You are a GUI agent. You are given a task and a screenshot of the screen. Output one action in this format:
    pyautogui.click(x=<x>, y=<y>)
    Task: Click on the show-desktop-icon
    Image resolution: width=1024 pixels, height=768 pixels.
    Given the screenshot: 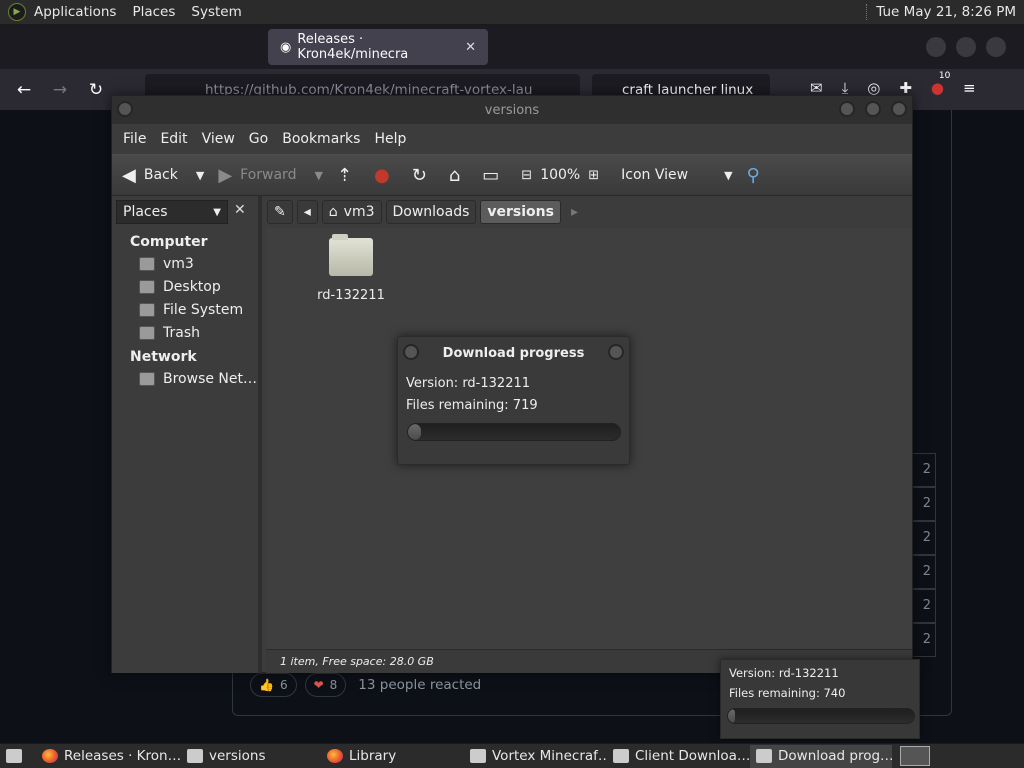 What is the action you would take?
    pyautogui.click(x=14, y=756)
    